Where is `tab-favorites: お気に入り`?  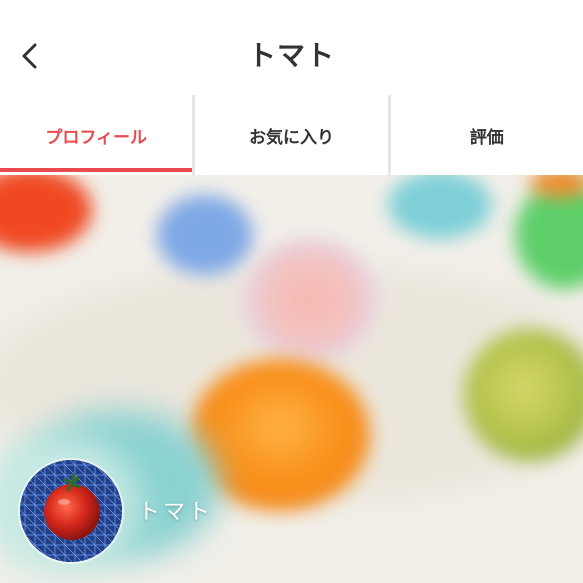 tab-favorites: お気に入り is located at coordinates (291, 135).